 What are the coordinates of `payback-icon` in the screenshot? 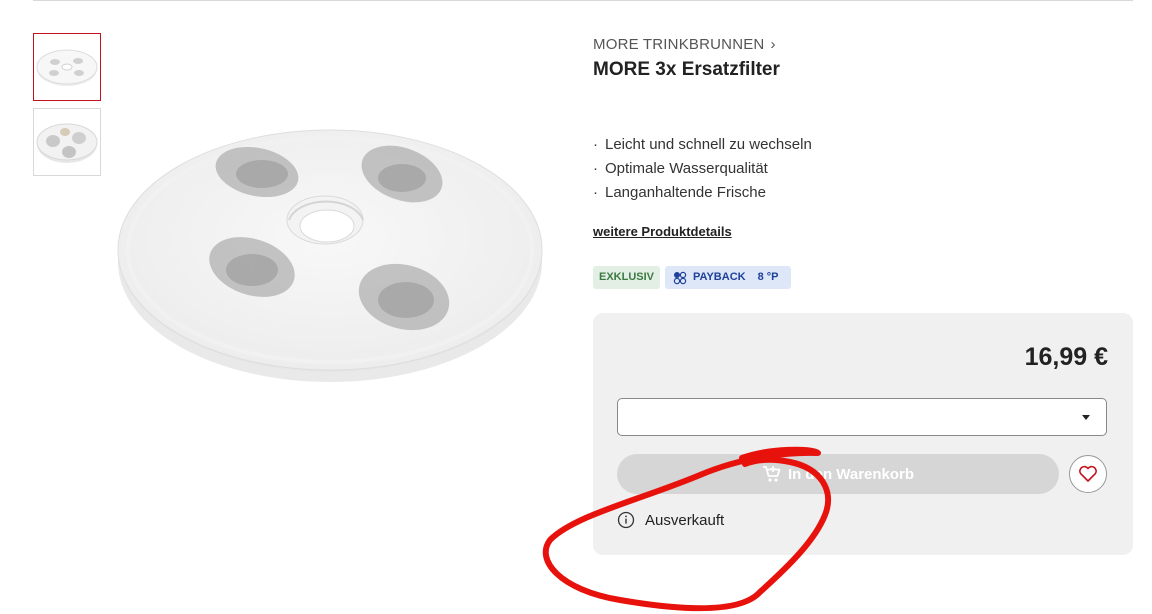 It's located at (680, 277).